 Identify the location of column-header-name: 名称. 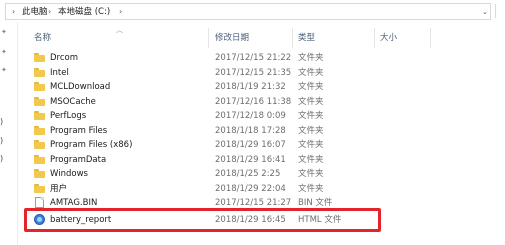
(42, 38).